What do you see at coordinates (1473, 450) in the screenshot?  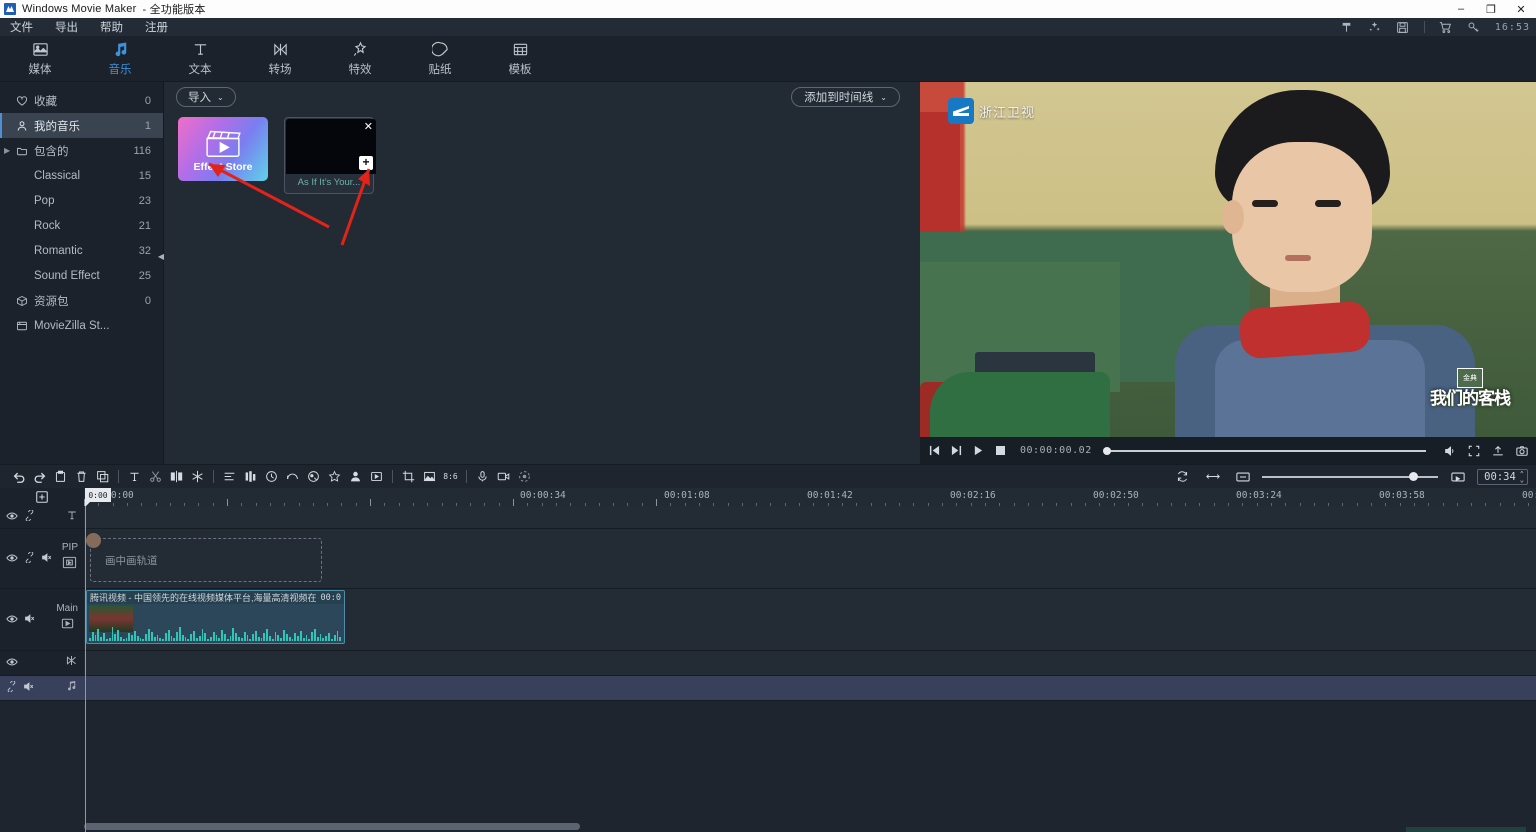 I see `fullscreen-icon` at bounding box center [1473, 450].